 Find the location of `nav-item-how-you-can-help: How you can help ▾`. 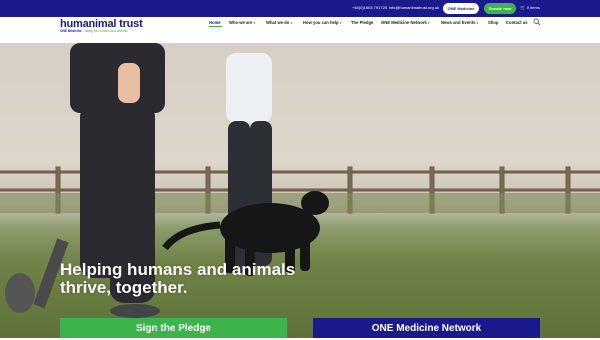

nav-item-how-you-can-help: How you can help ▾ is located at coordinates (322, 22).